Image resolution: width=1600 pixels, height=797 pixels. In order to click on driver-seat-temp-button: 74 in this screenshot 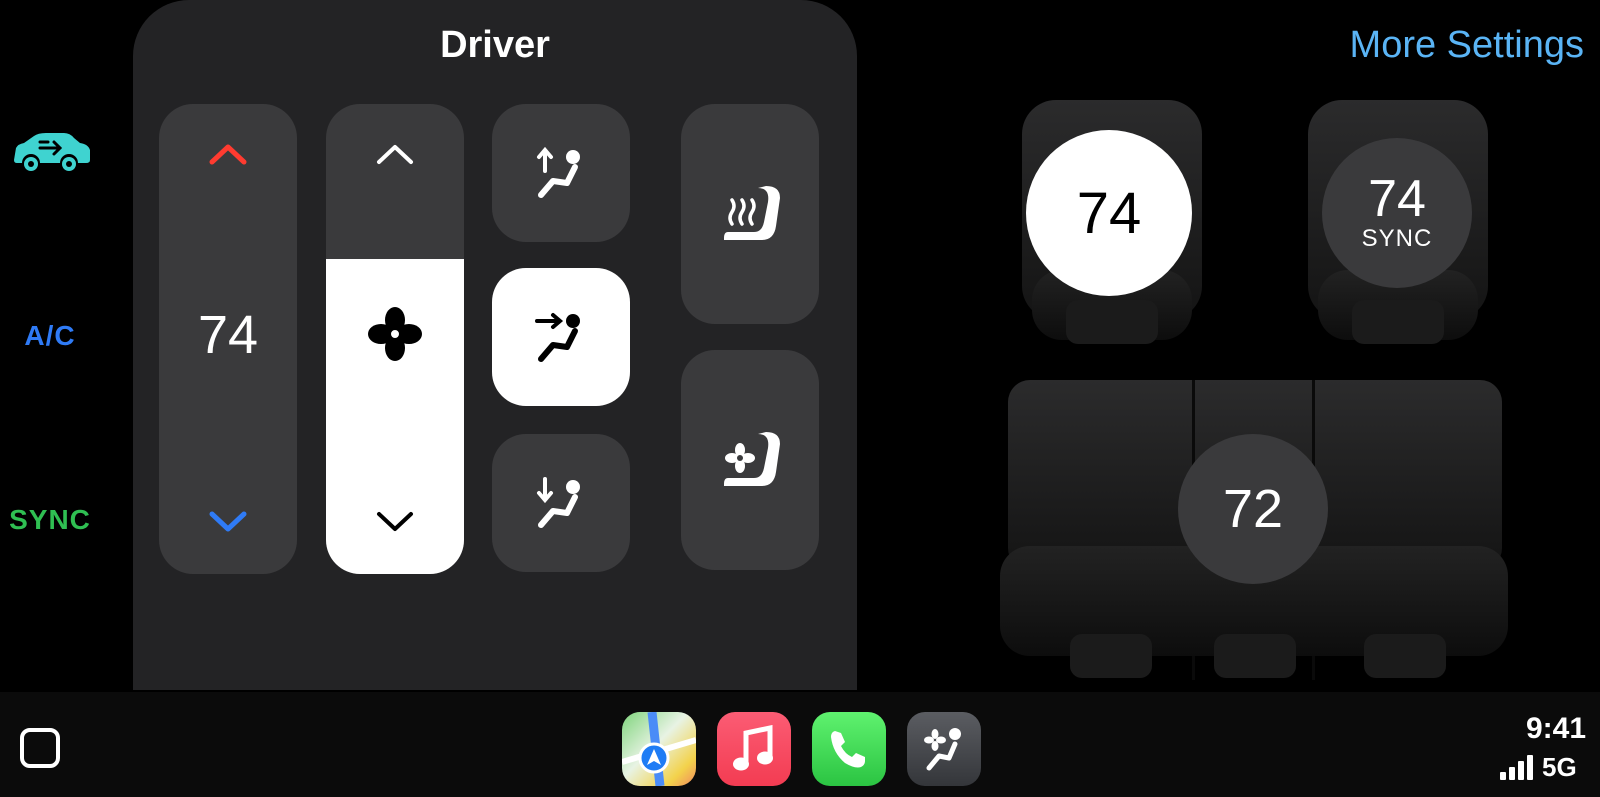, I will do `click(1109, 213)`.